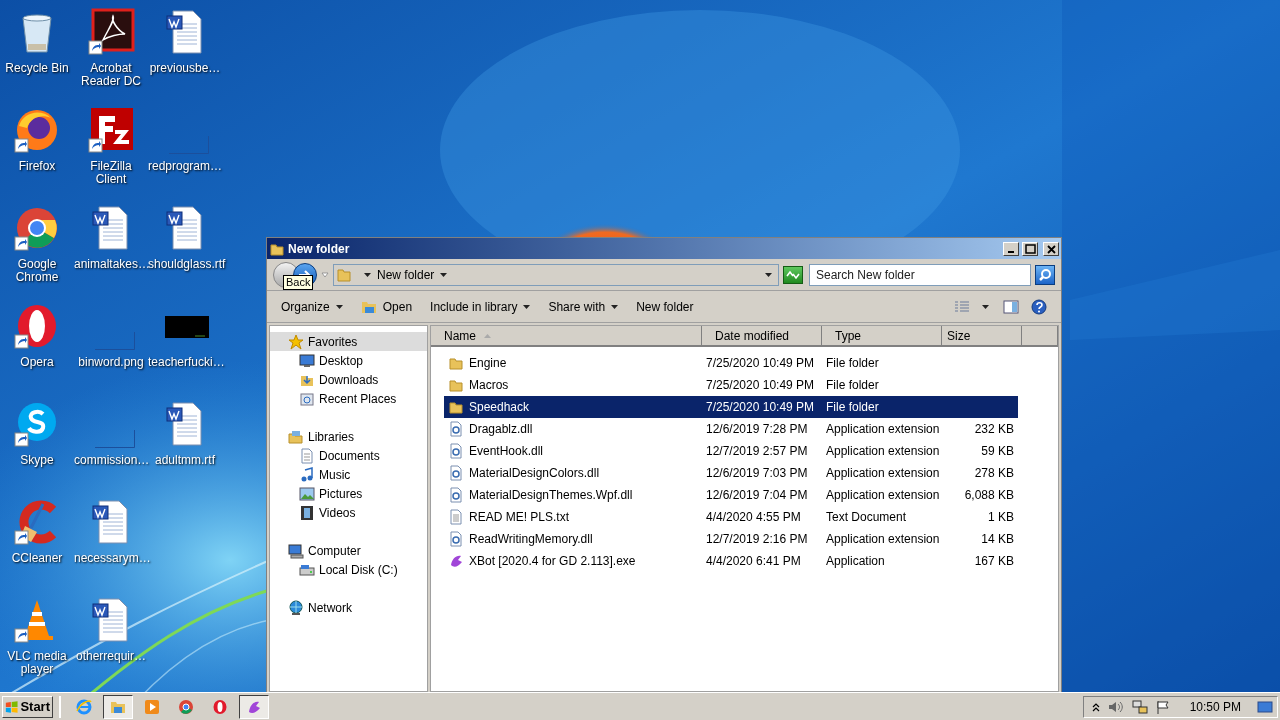 Image resolution: width=1280 pixels, height=720 pixels. I want to click on sort-arrow-icon, so click(487, 335).